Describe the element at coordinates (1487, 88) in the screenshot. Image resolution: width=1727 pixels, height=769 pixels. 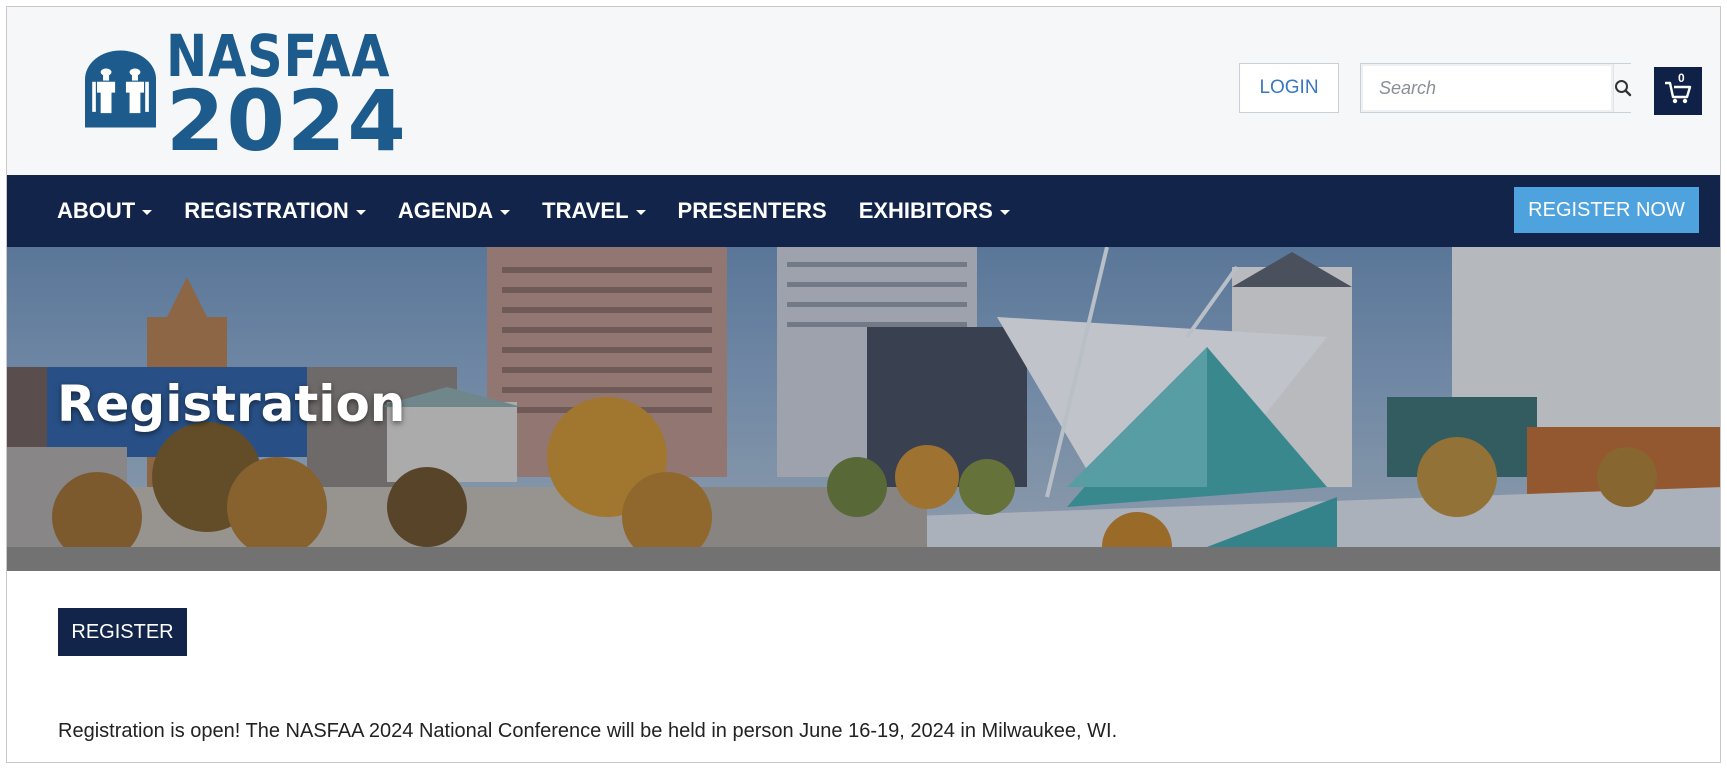
I see `search-input` at that location.